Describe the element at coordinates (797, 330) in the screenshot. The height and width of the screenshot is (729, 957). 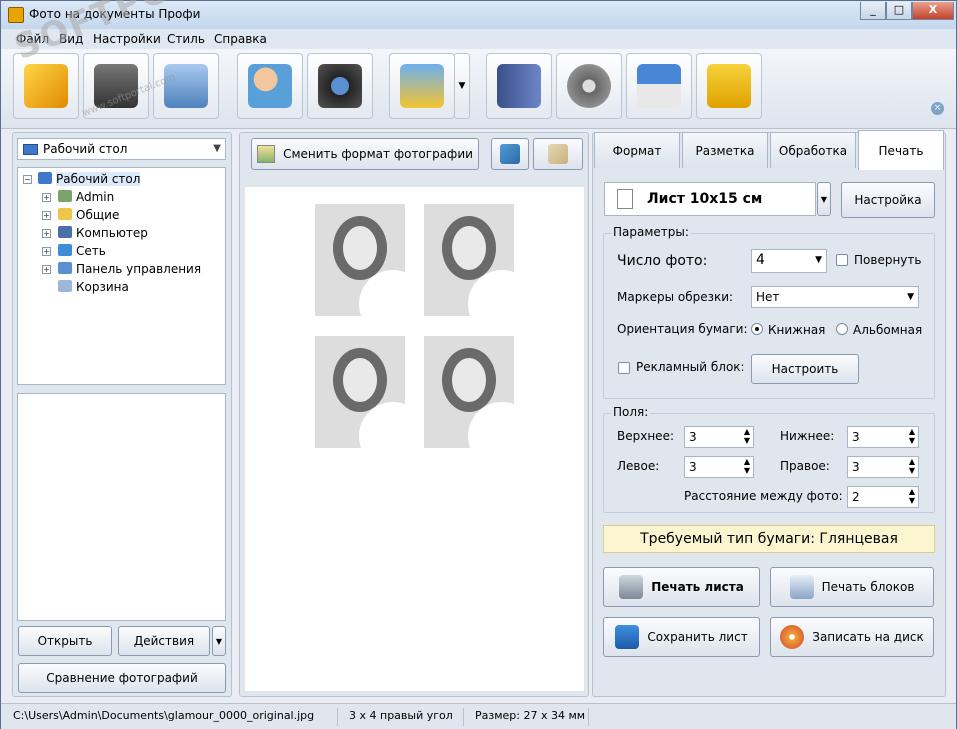
I see `portrait-label: Книжная` at that location.